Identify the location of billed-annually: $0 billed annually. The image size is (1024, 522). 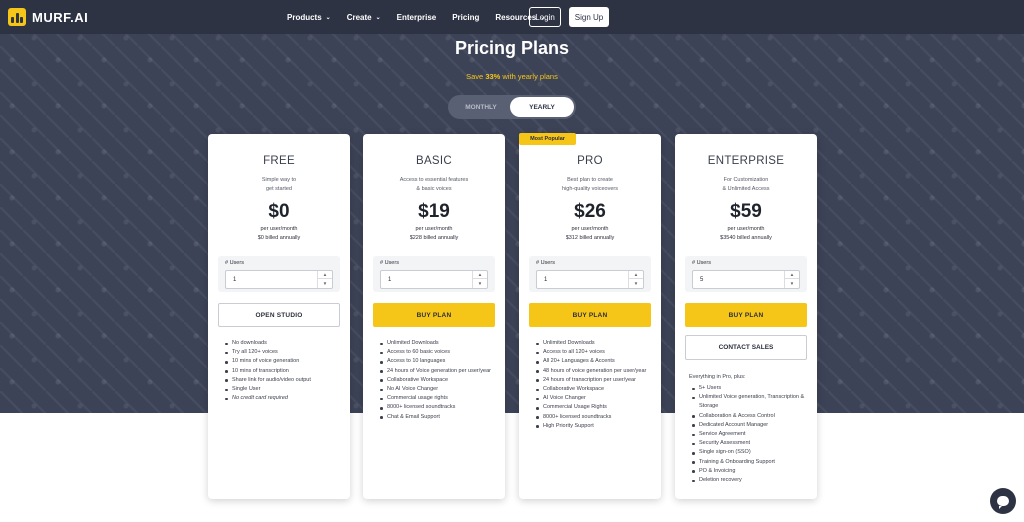
(279, 238).